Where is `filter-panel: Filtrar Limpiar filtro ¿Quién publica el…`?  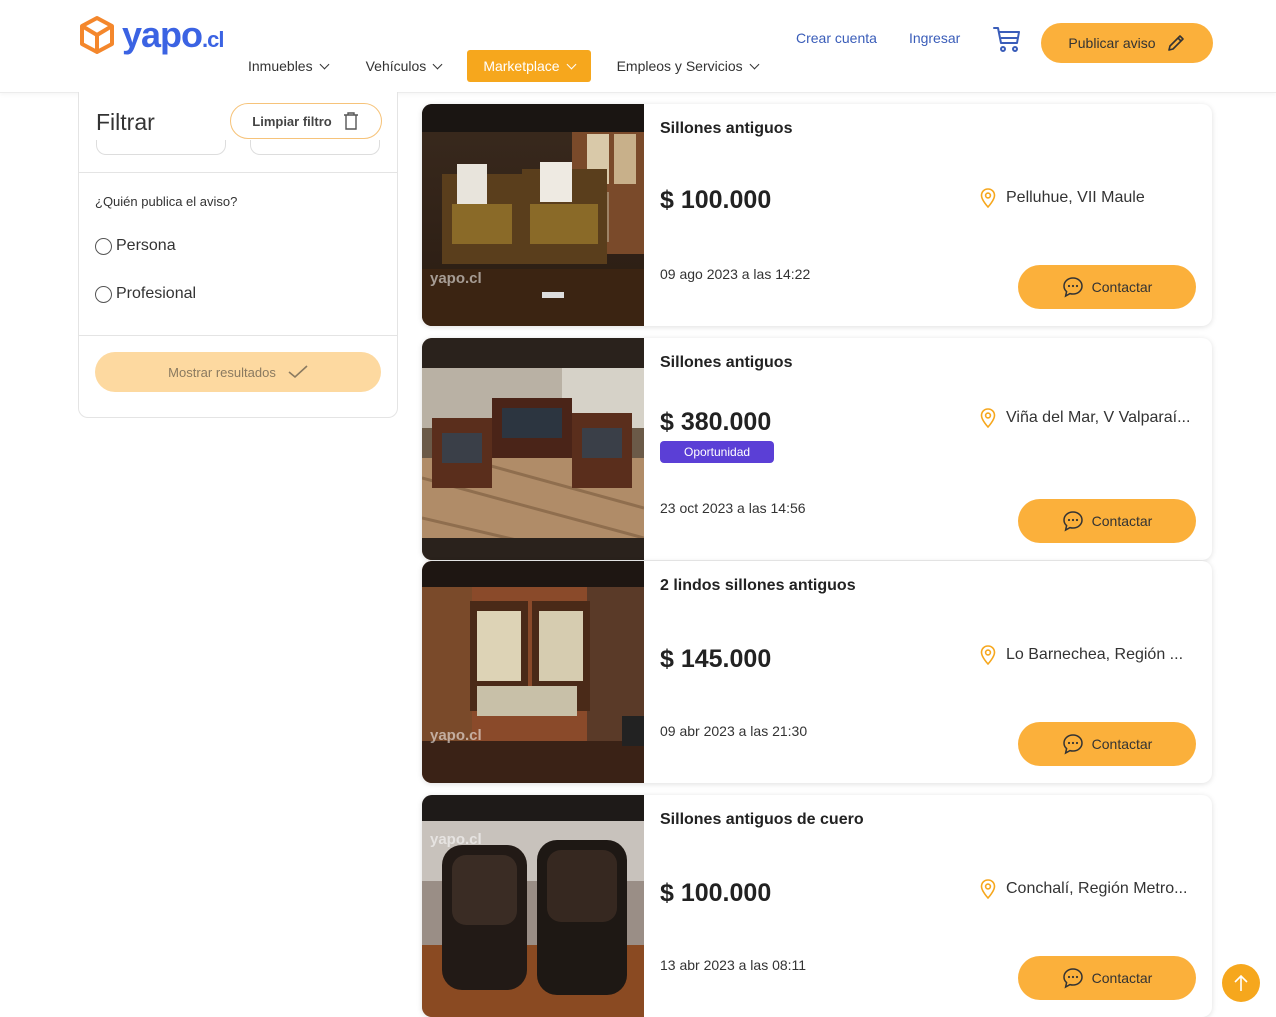 filter-panel: Filtrar Limpiar filtro ¿Quién publica el… is located at coordinates (238, 255).